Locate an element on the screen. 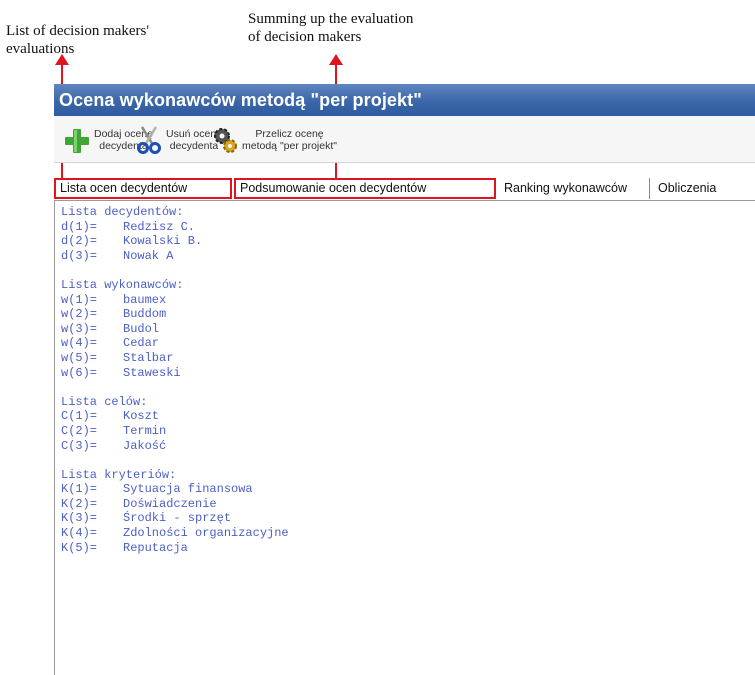 This screenshot has width=755, height=675. recalculate-button: Przelicz ocenę metodą "per projekt" is located at coordinates (274, 140).